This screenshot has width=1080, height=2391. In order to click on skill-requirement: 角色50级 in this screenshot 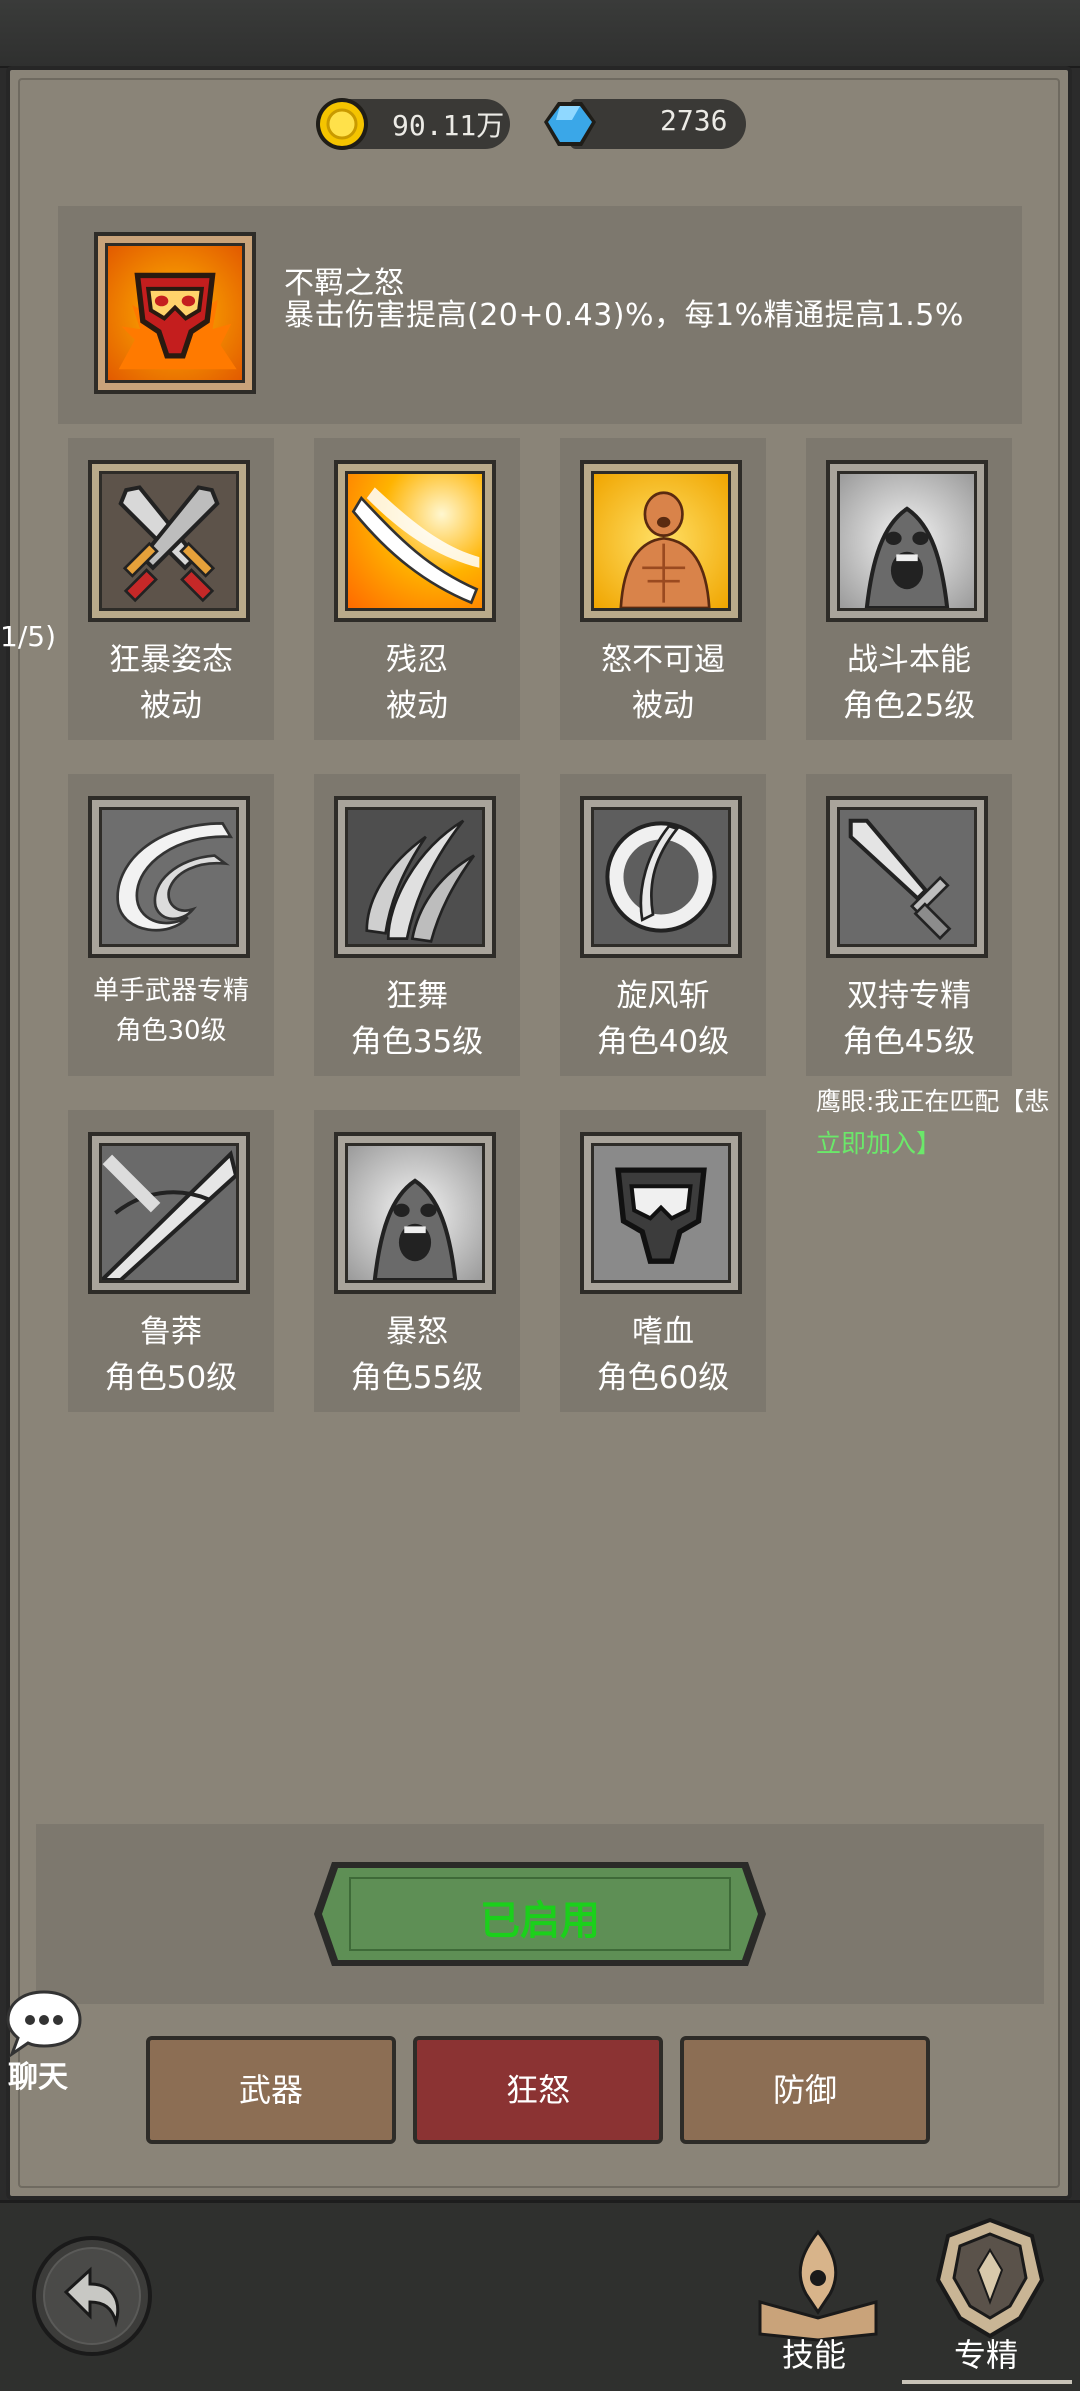, I will do `click(171, 1378)`.